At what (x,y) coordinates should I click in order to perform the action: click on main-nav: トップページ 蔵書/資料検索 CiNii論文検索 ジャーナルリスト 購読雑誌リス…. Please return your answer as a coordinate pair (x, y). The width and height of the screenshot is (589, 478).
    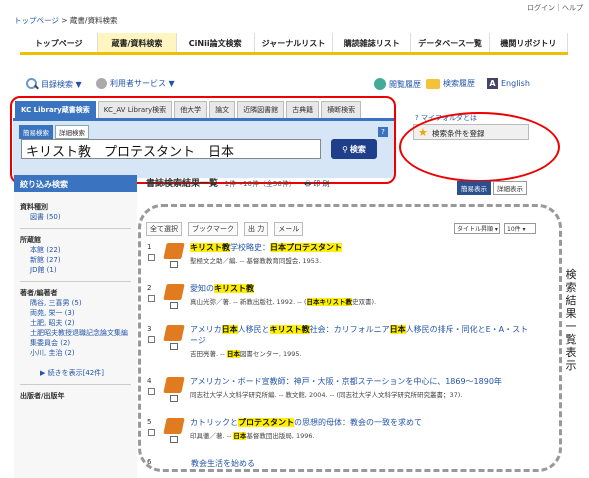
    Looking at the image, I should click on (294, 44).